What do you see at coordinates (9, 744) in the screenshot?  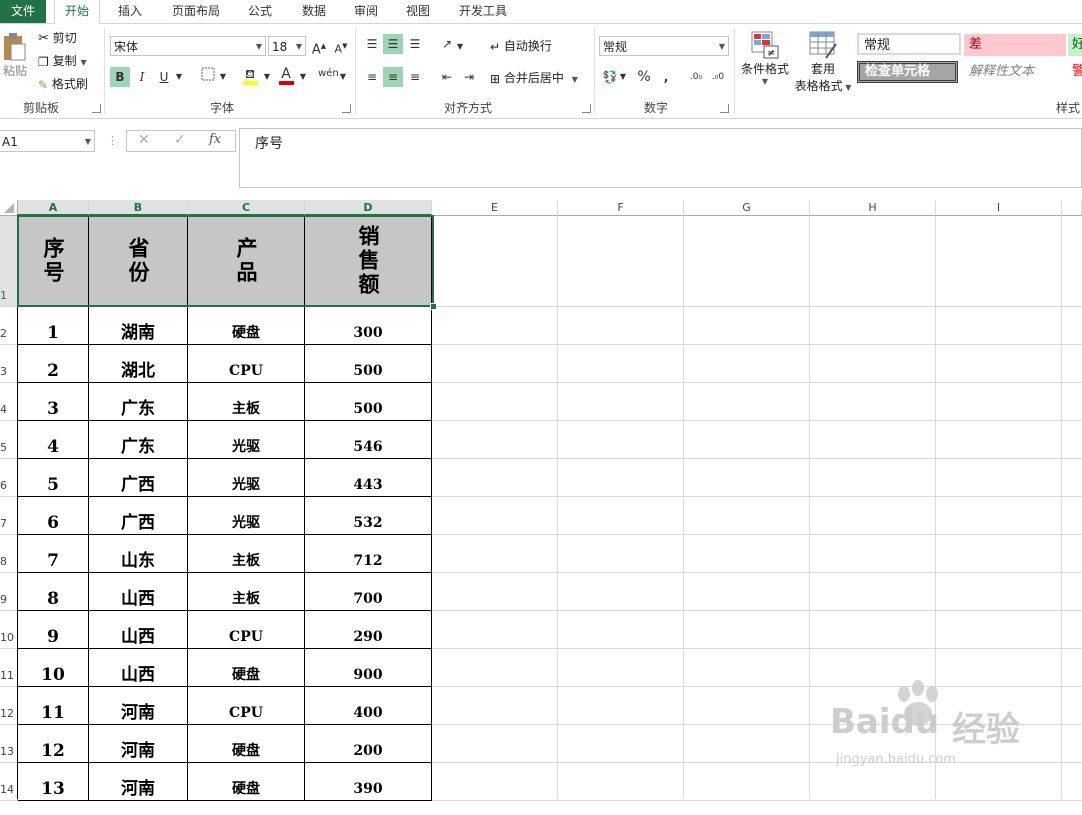 I see `row-header-13: 13` at bounding box center [9, 744].